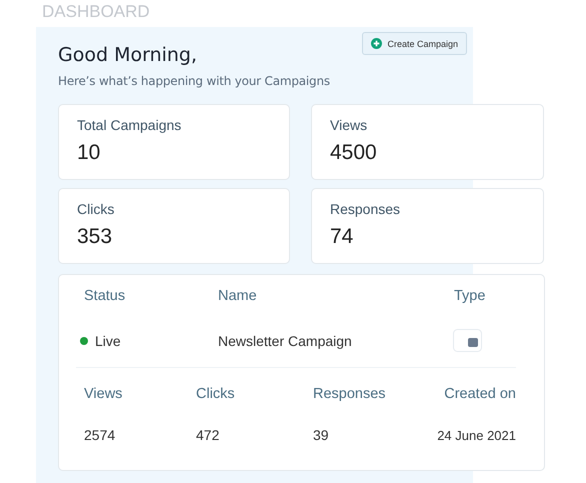  I want to click on type-icon, so click(467, 340).